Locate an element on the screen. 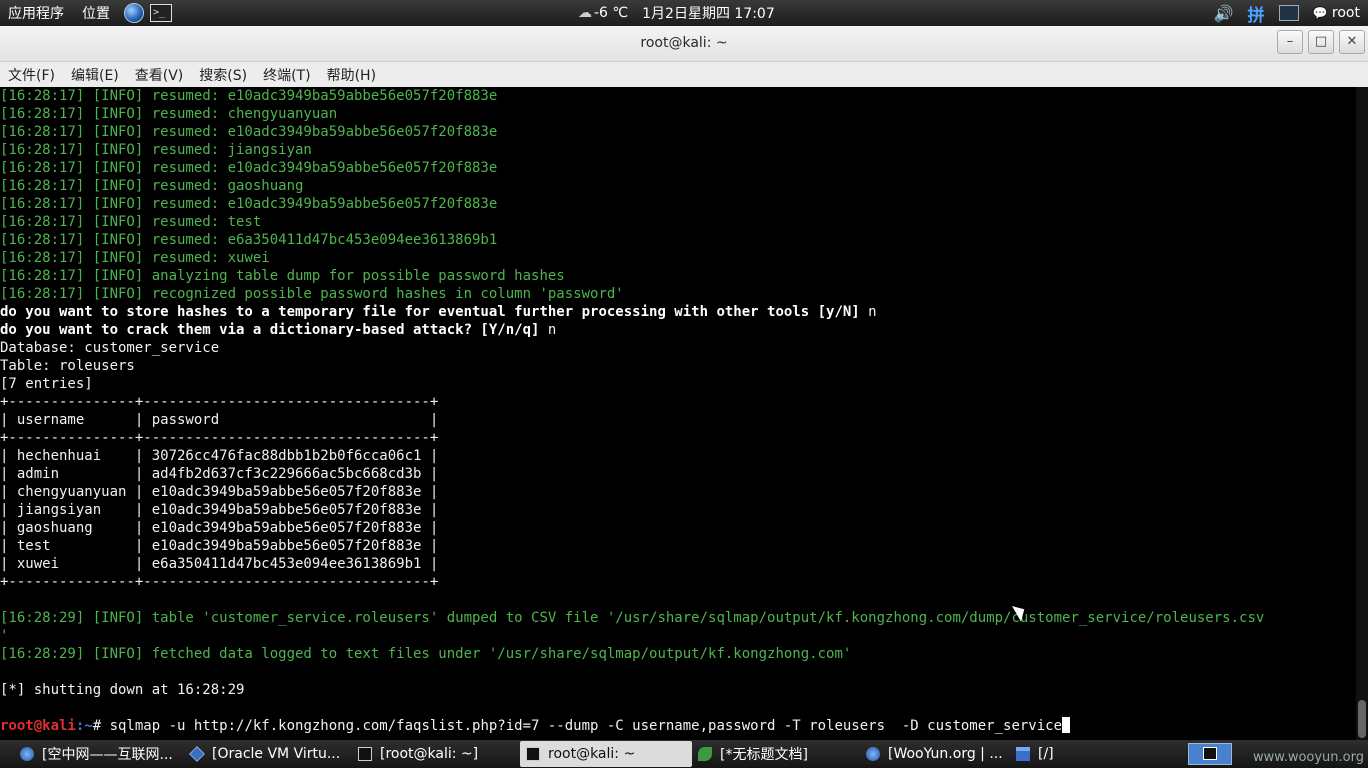 The image size is (1368, 768). applications-menu: 应用程序 is located at coordinates (36, 13).